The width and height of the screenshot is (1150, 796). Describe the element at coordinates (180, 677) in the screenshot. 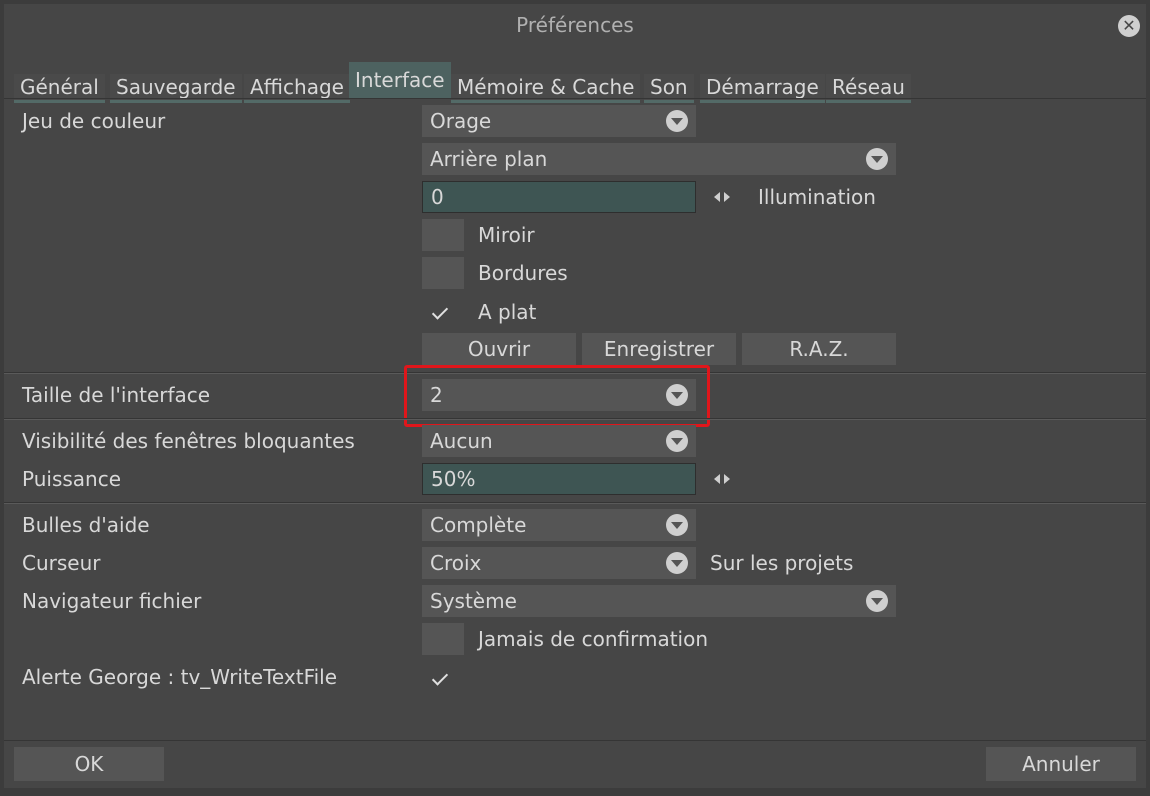

I see `george-alert-label: Alerte George : tv_WriteTextFile` at that location.